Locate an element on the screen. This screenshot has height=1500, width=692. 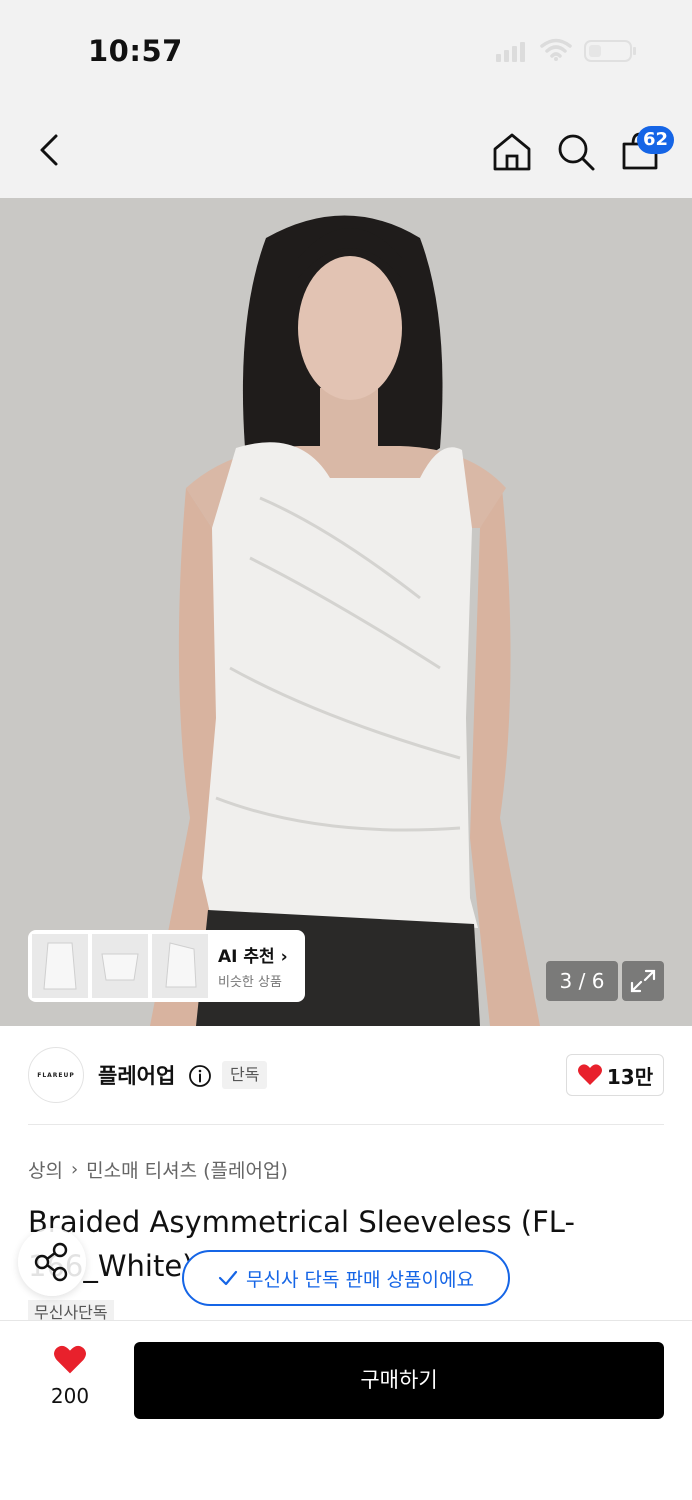
status-bar: 10:57 is located at coordinates (346, 50).